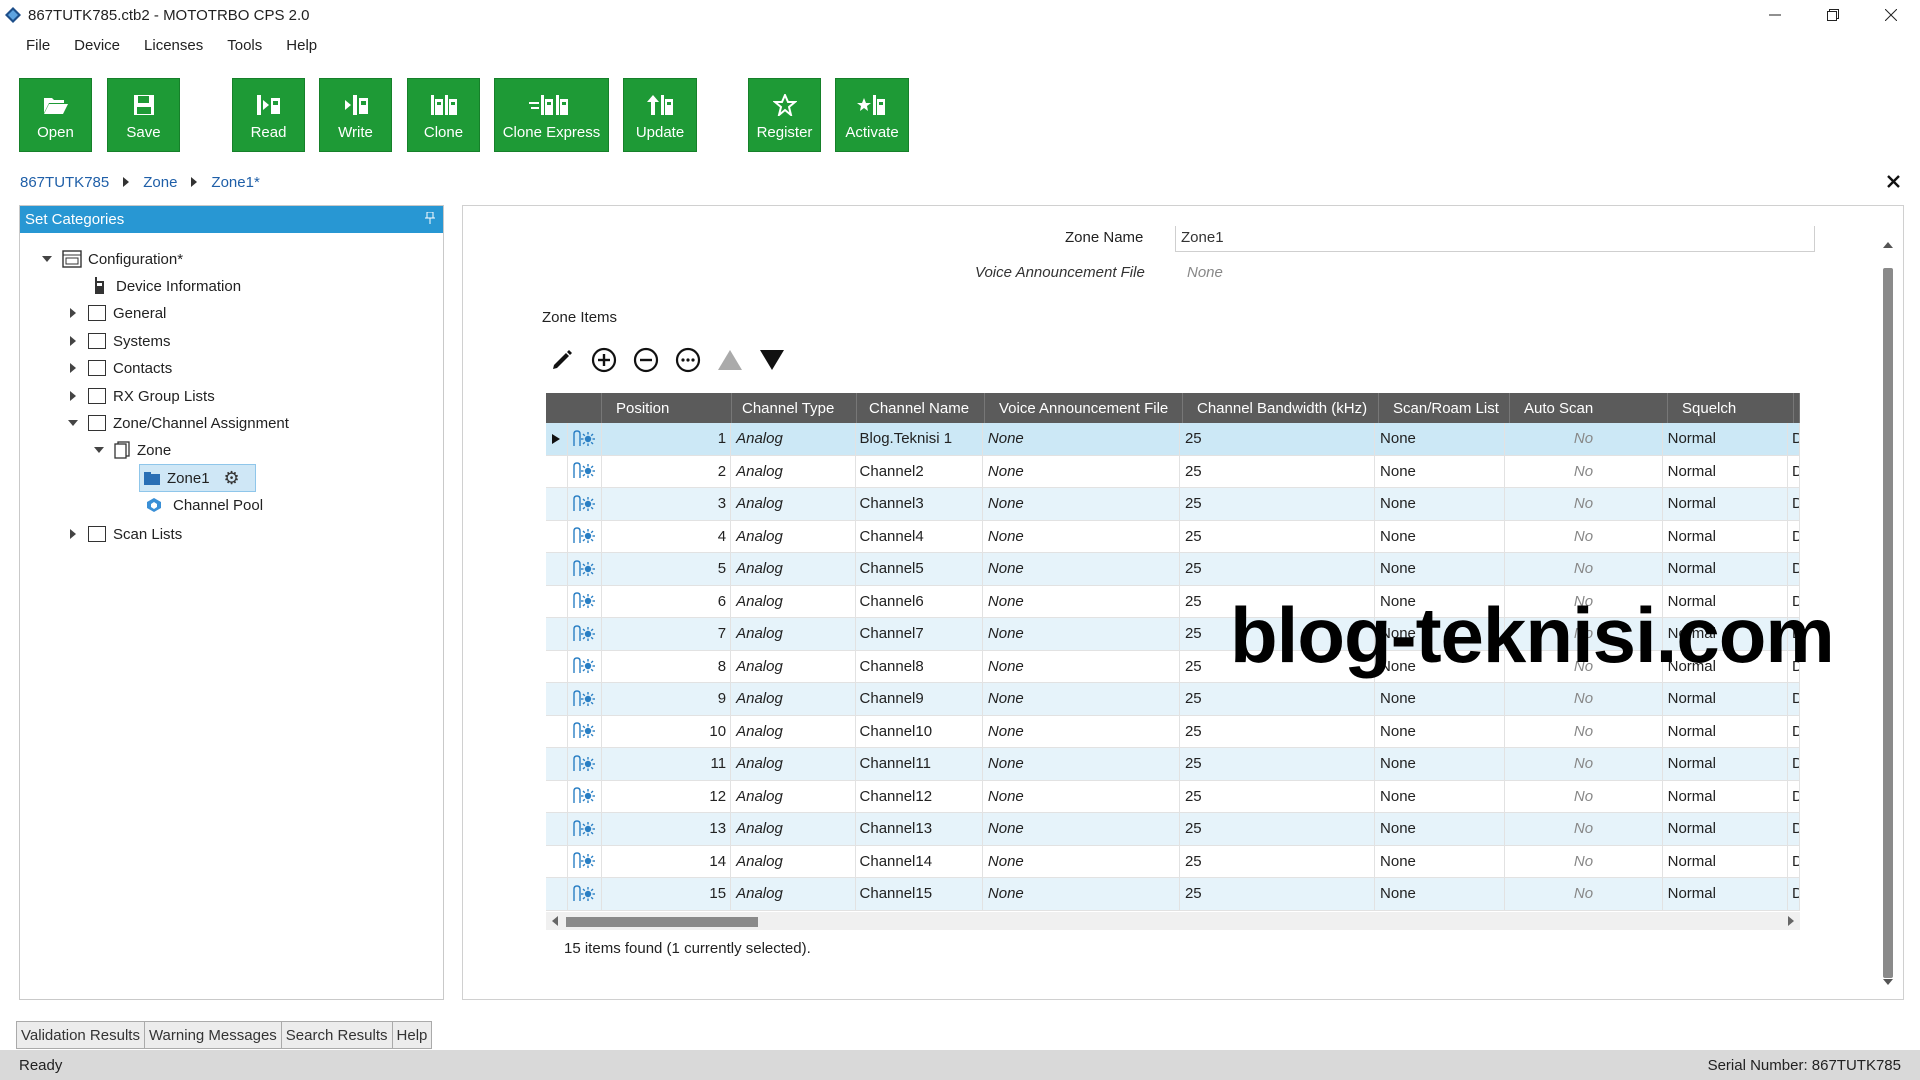 The width and height of the screenshot is (1920, 1080). Describe the element at coordinates (919, 796) in the screenshot. I see `cell-channel-name: Channel12` at that location.